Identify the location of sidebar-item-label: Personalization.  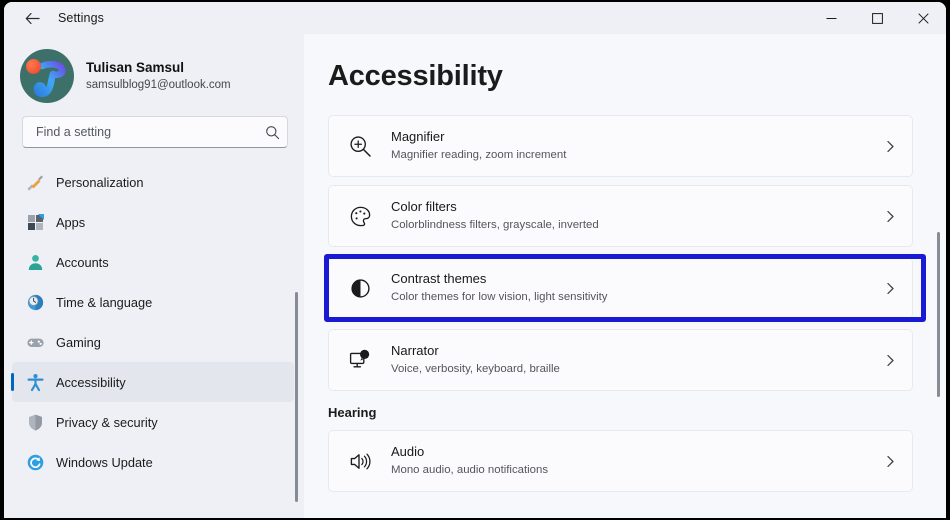
(100, 182).